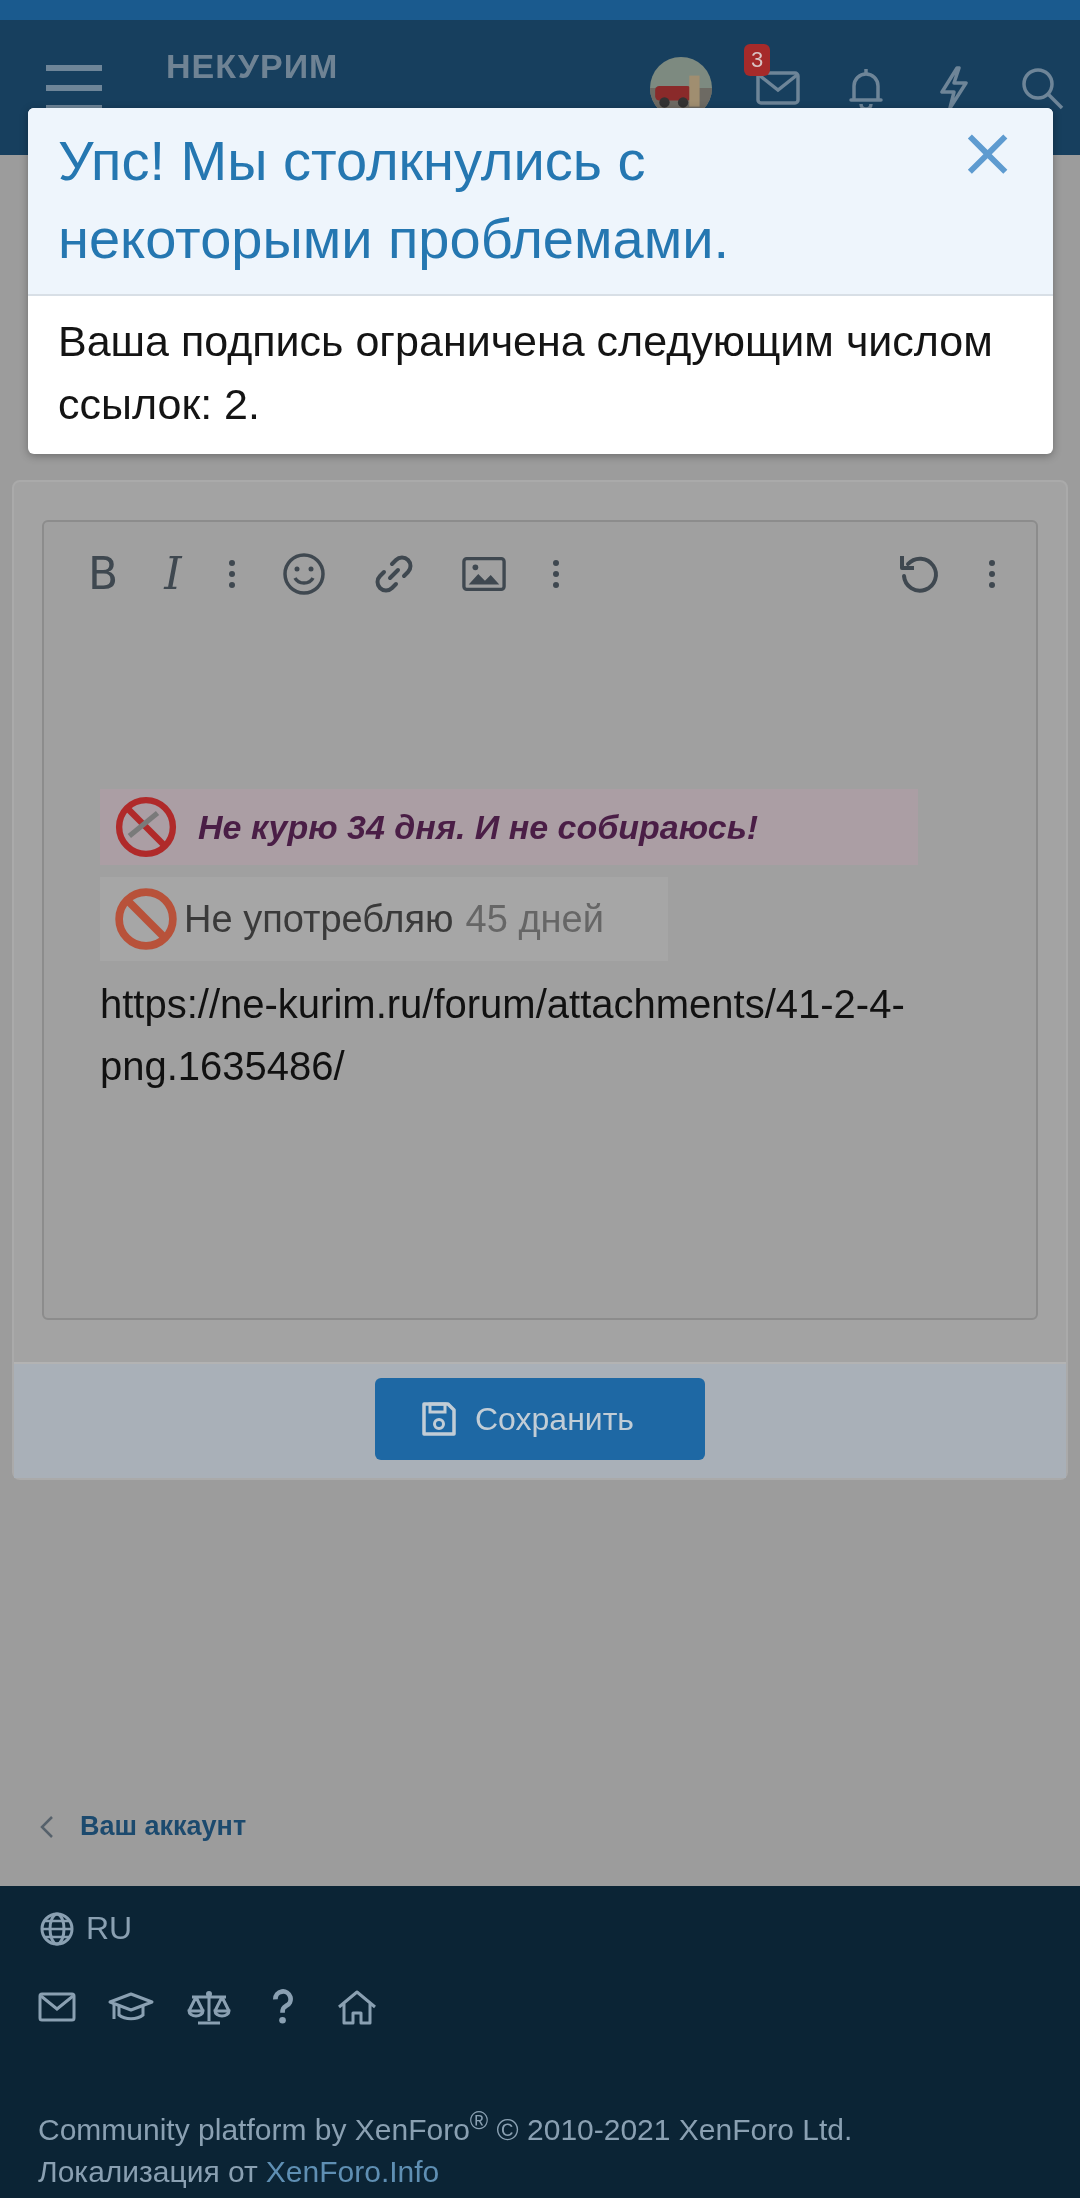 The width and height of the screenshot is (1080, 2211). I want to click on chevron-left-icon, so click(47, 1826).